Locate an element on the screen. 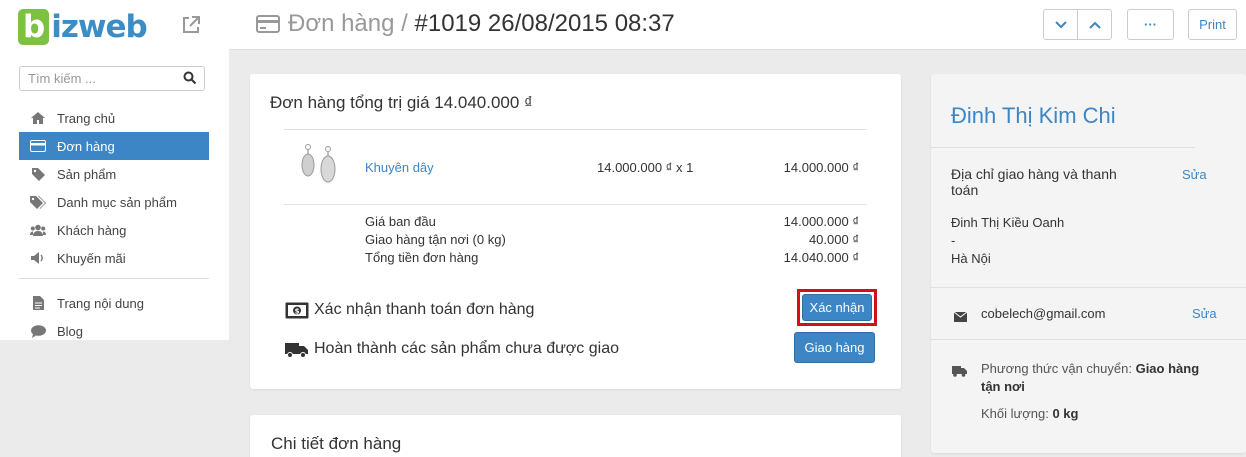 The height and width of the screenshot is (457, 1246). confirm-button-highlight: Xác nhận is located at coordinates (837, 307).